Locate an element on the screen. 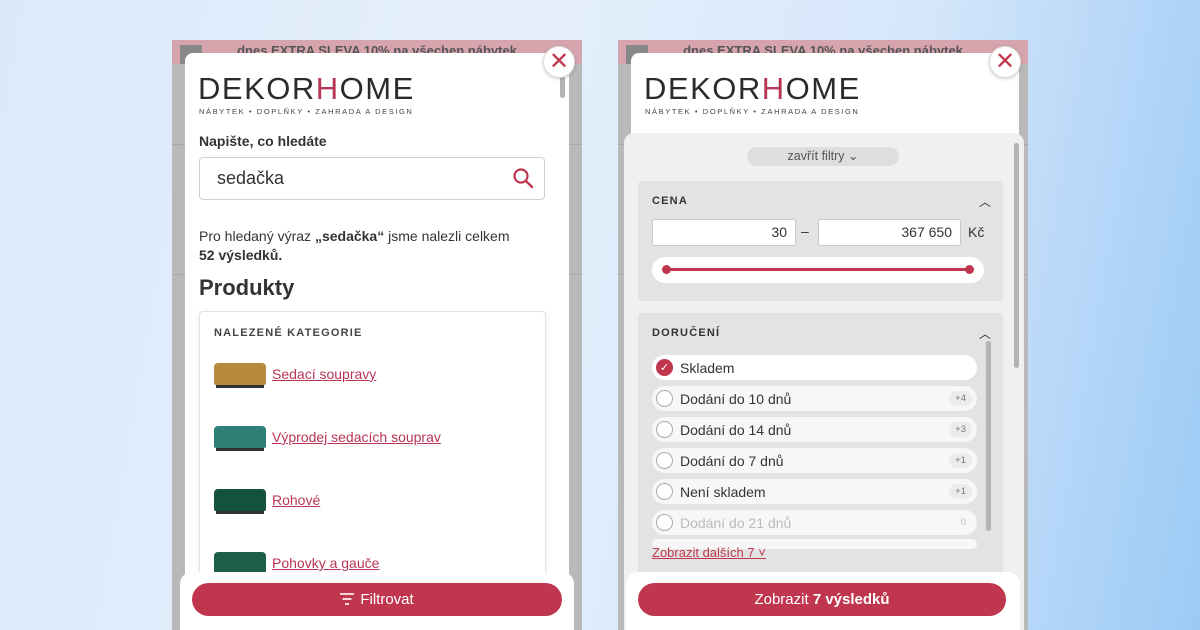 This screenshot has height=630, width=1200. category-item: Výprodej sedacích souprav is located at coordinates (327, 437).